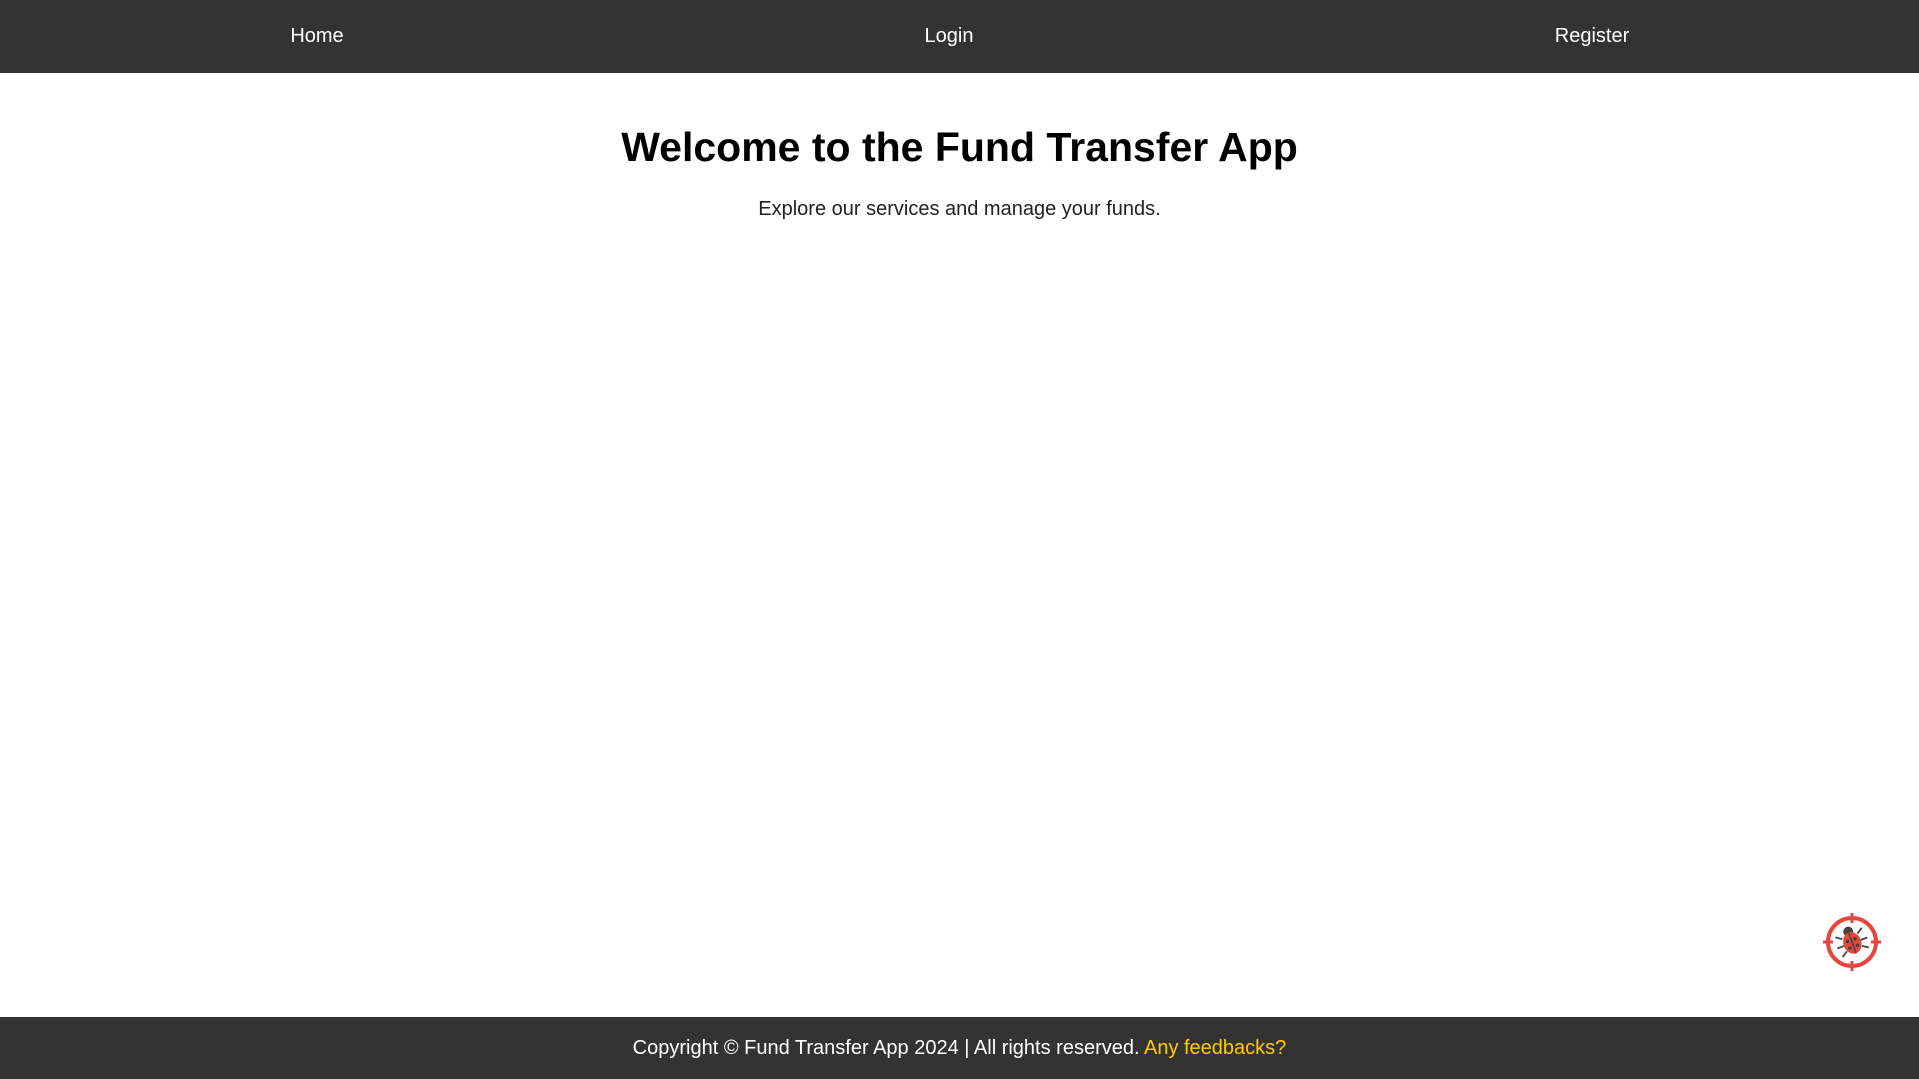 The image size is (1919, 1079). What do you see at coordinates (949, 36) in the screenshot?
I see `nav-login-link: Login` at bounding box center [949, 36].